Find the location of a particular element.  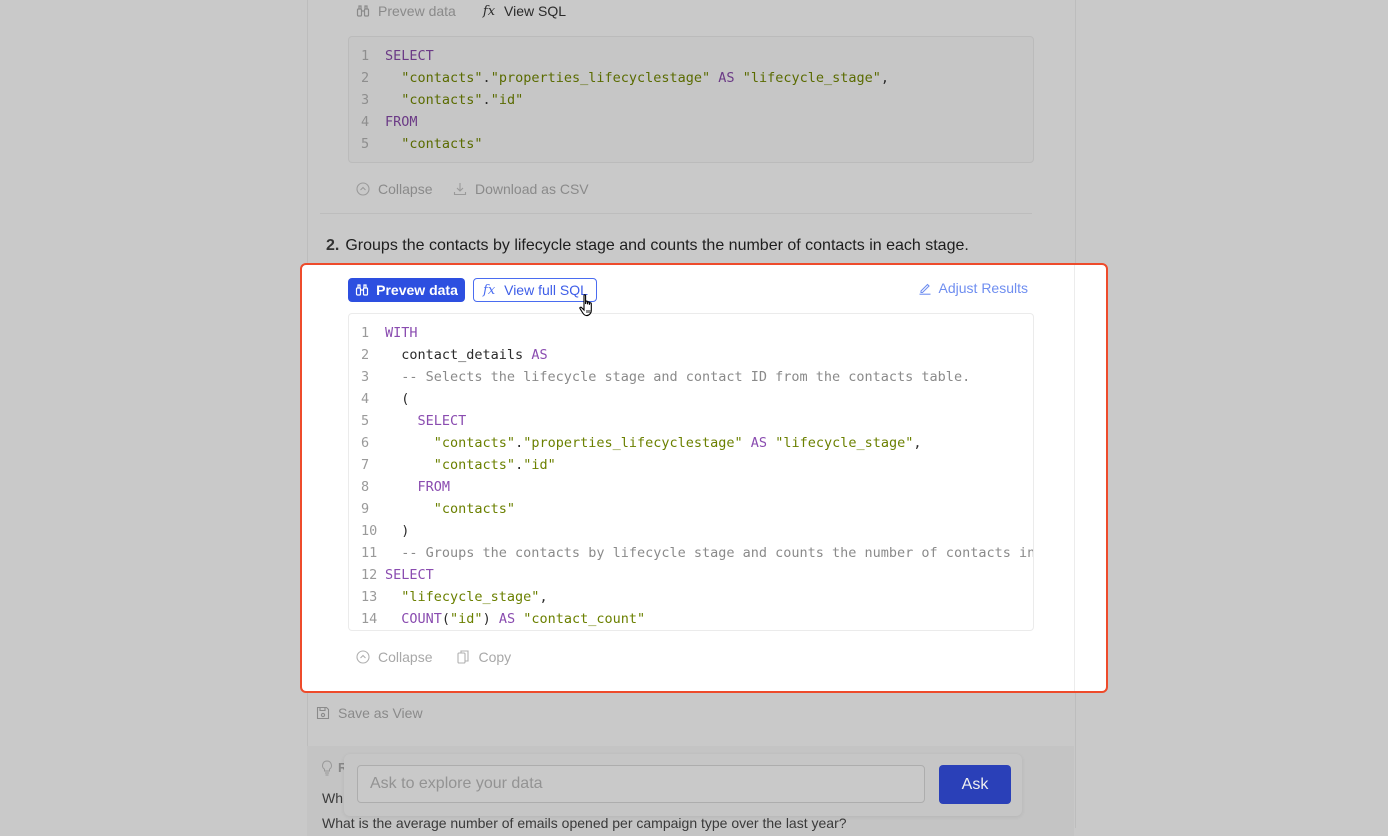

preview-data-button-step1: Prevew data is located at coordinates (406, 11).